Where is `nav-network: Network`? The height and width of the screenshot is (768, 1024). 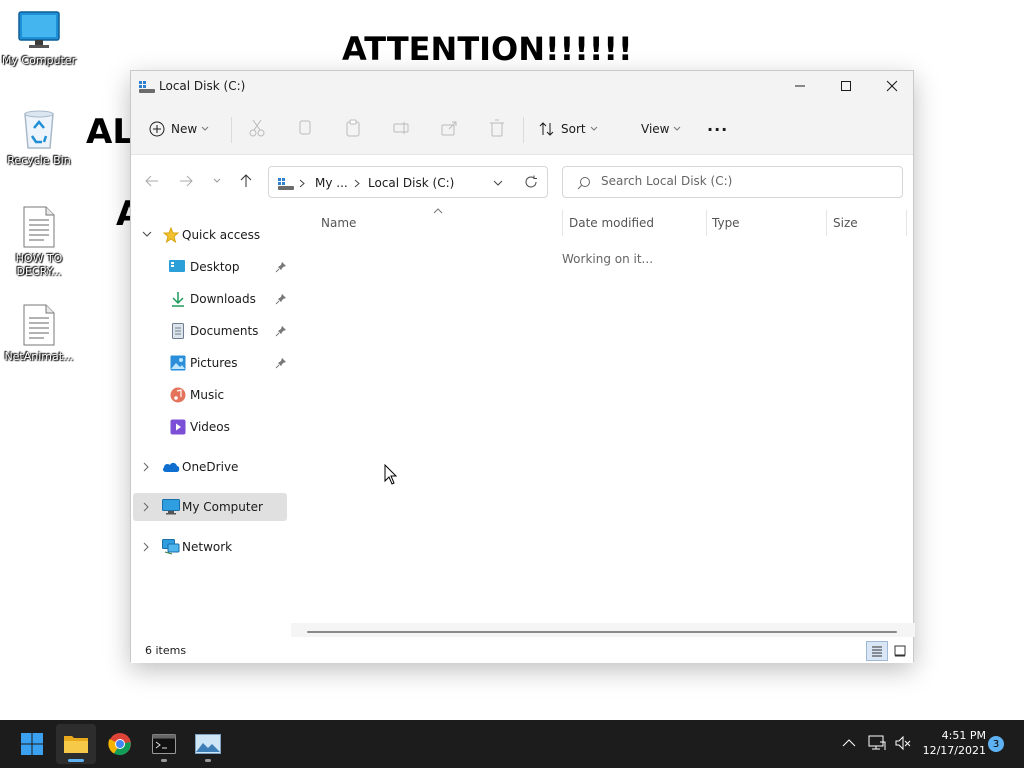 nav-network: Network is located at coordinates (210, 547).